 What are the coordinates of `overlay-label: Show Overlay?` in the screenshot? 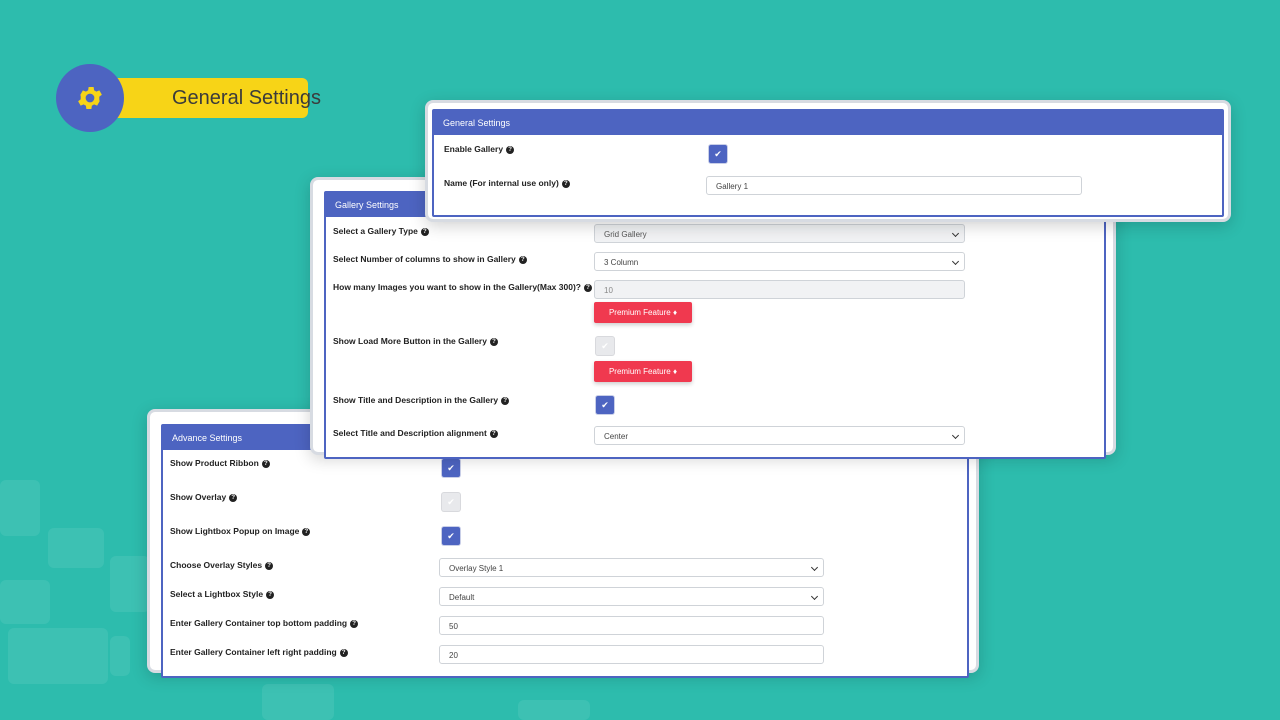 It's located at (204, 497).